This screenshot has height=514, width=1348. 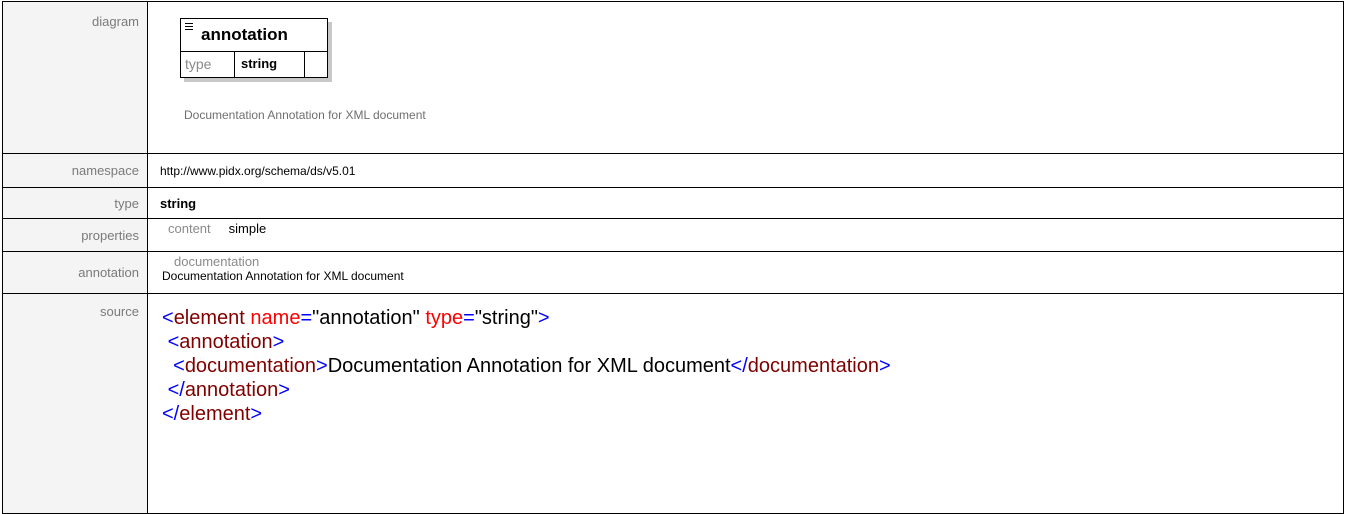 I want to click on source-line-4: </annotation>, so click(x=228, y=390).